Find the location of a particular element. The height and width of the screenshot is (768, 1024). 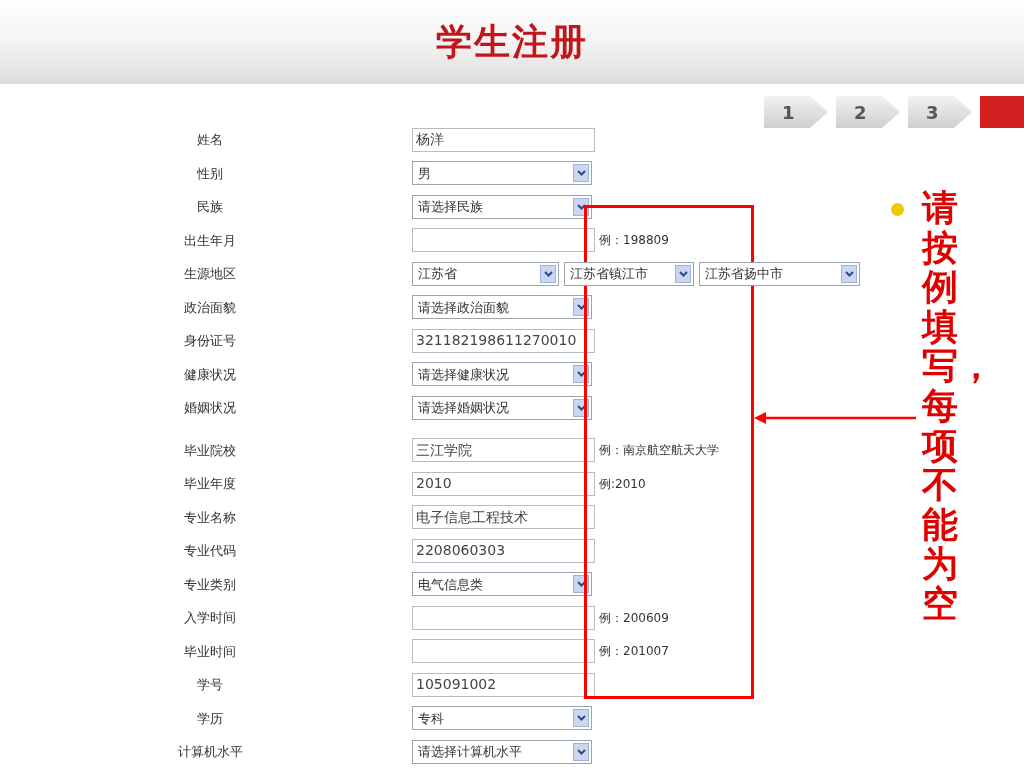

field-label: 姓名 is located at coordinates (210, 140).